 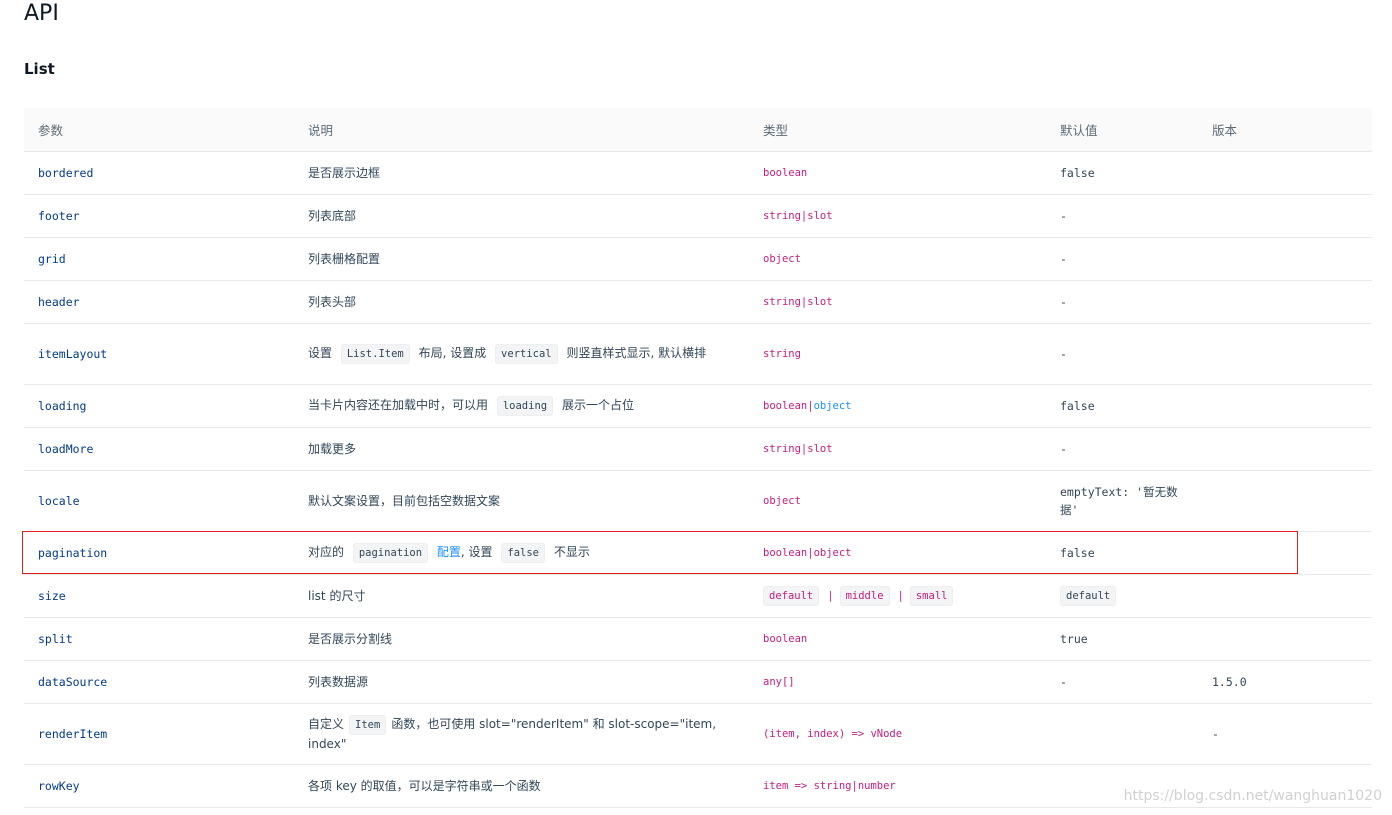 What do you see at coordinates (159, 734) in the screenshot?
I see `param-name: renderItem` at bounding box center [159, 734].